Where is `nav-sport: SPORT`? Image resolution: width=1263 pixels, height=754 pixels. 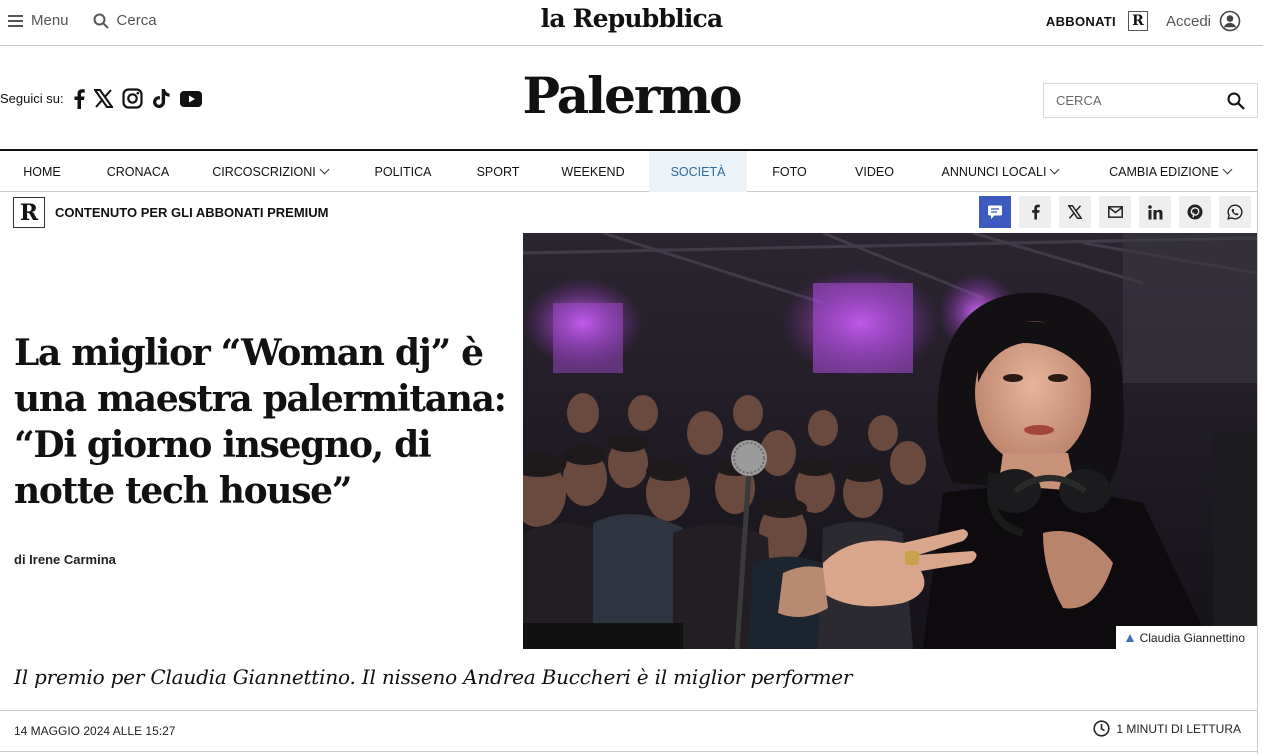 nav-sport: SPORT is located at coordinates (498, 171).